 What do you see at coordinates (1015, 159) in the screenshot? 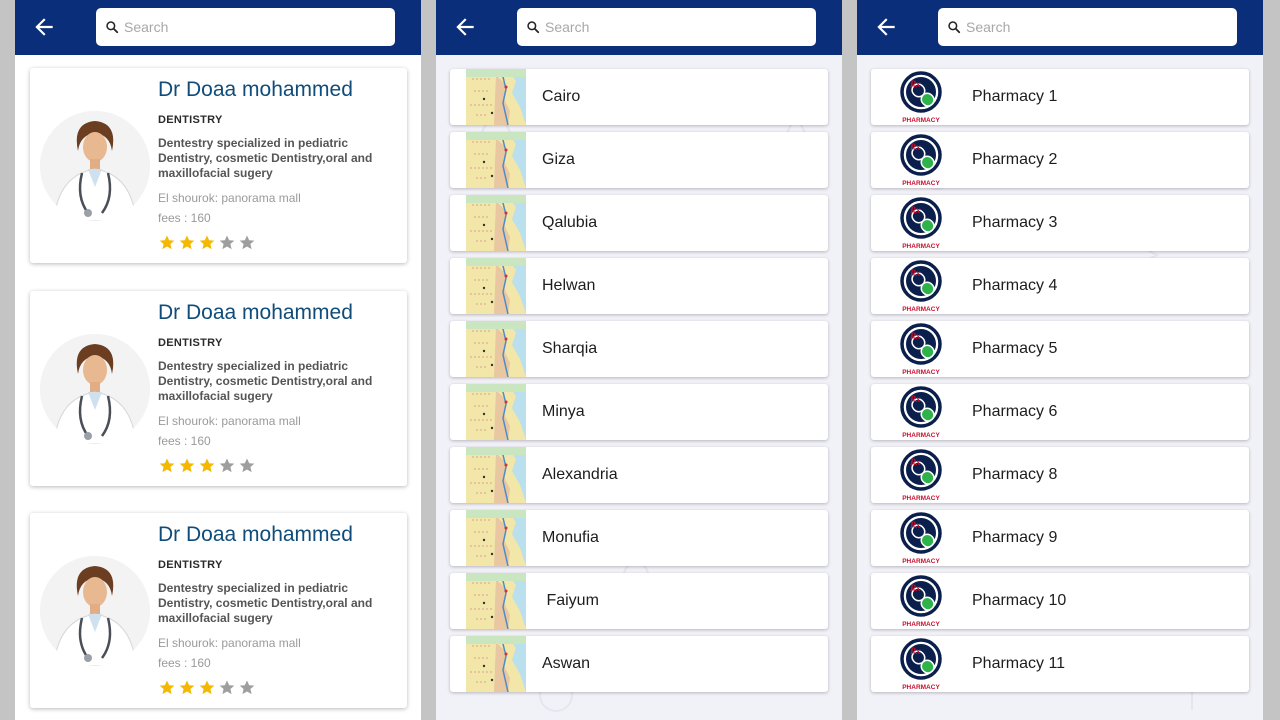
I see `pharmacy-name: Pharmacy 2` at bounding box center [1015, 159].